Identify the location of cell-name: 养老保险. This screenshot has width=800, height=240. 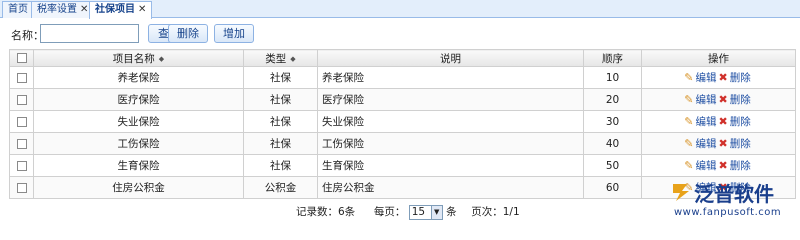
(138, 77).